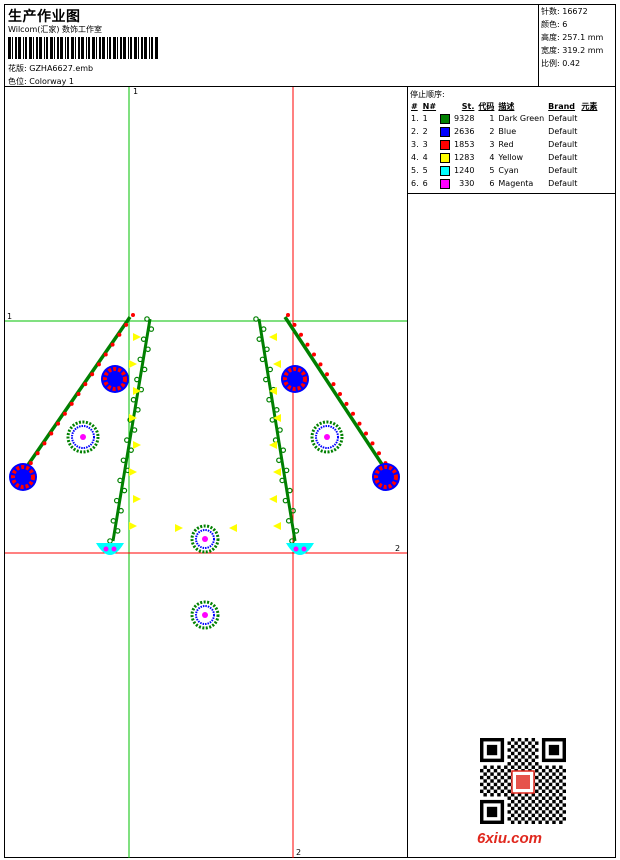 The height and width of the screenshot is (860, 620). I want to click on row-num: 3., so click(415, 144).